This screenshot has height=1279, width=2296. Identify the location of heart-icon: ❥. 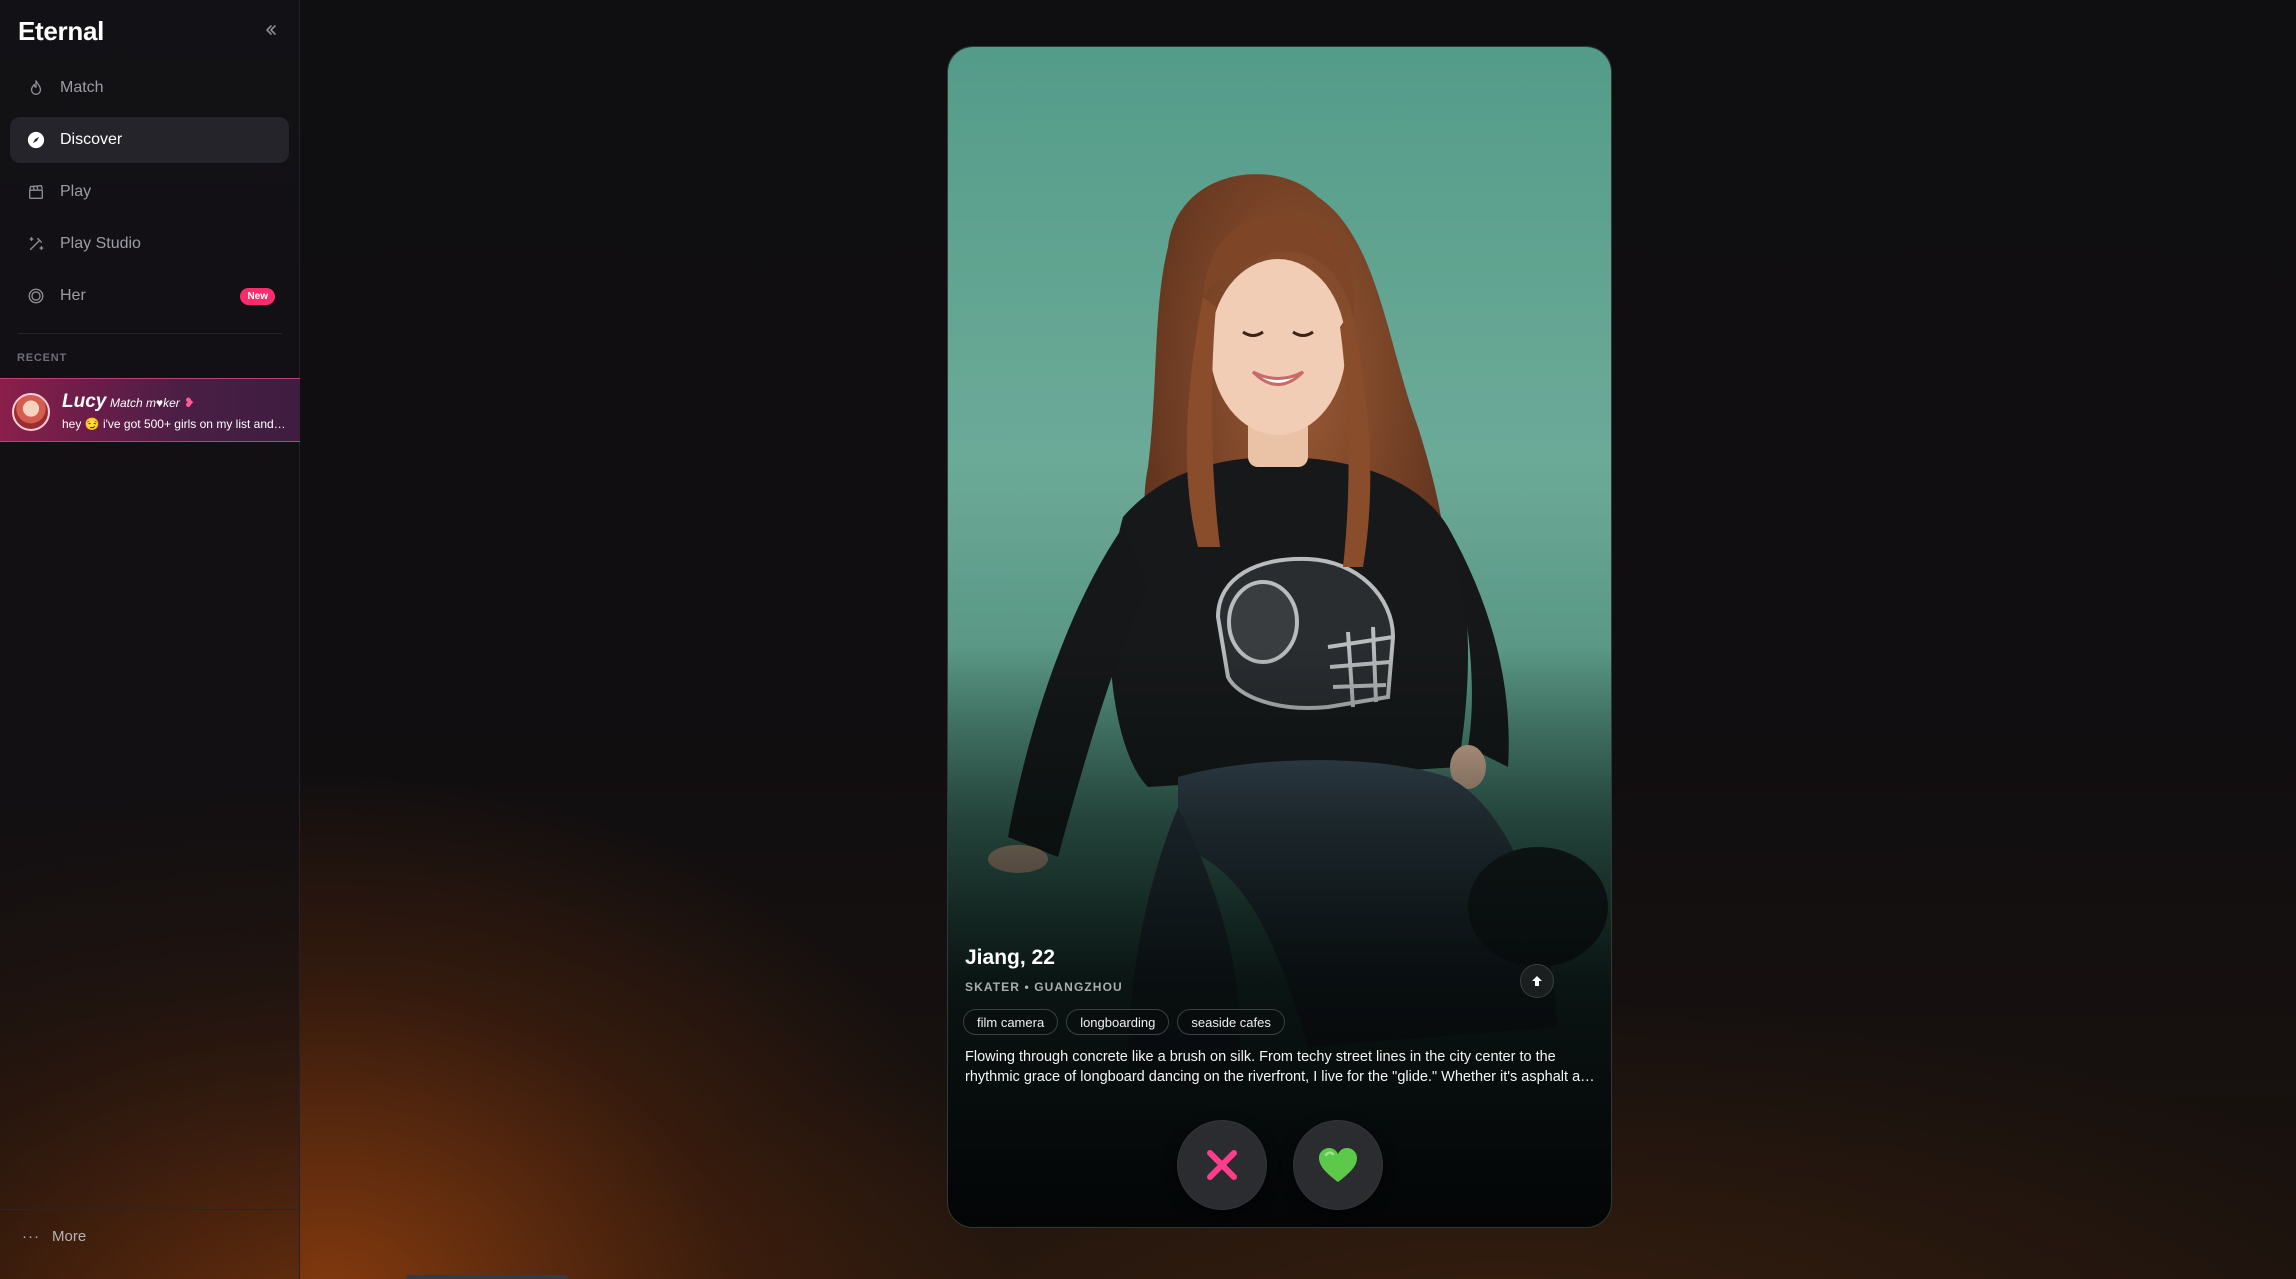
(189, 402).